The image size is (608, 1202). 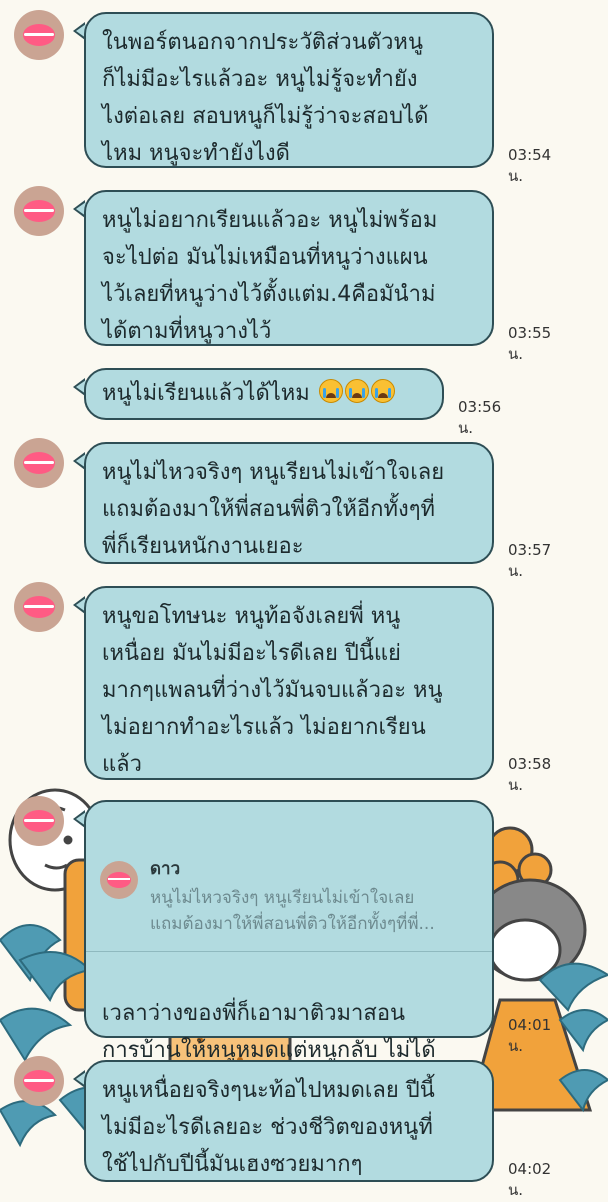 I want to click on quoted-sender-avatar, so click(x=119, y=880).